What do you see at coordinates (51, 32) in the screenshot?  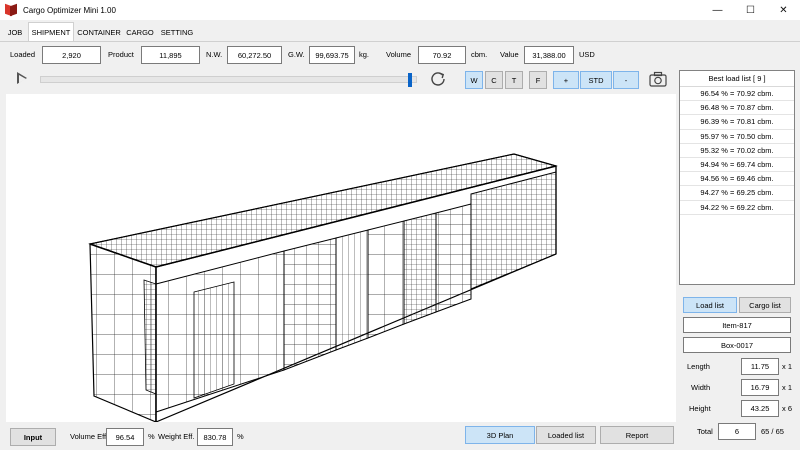 I see `tab-shipment: SHIPMENT` at bounding box center [51, 32].